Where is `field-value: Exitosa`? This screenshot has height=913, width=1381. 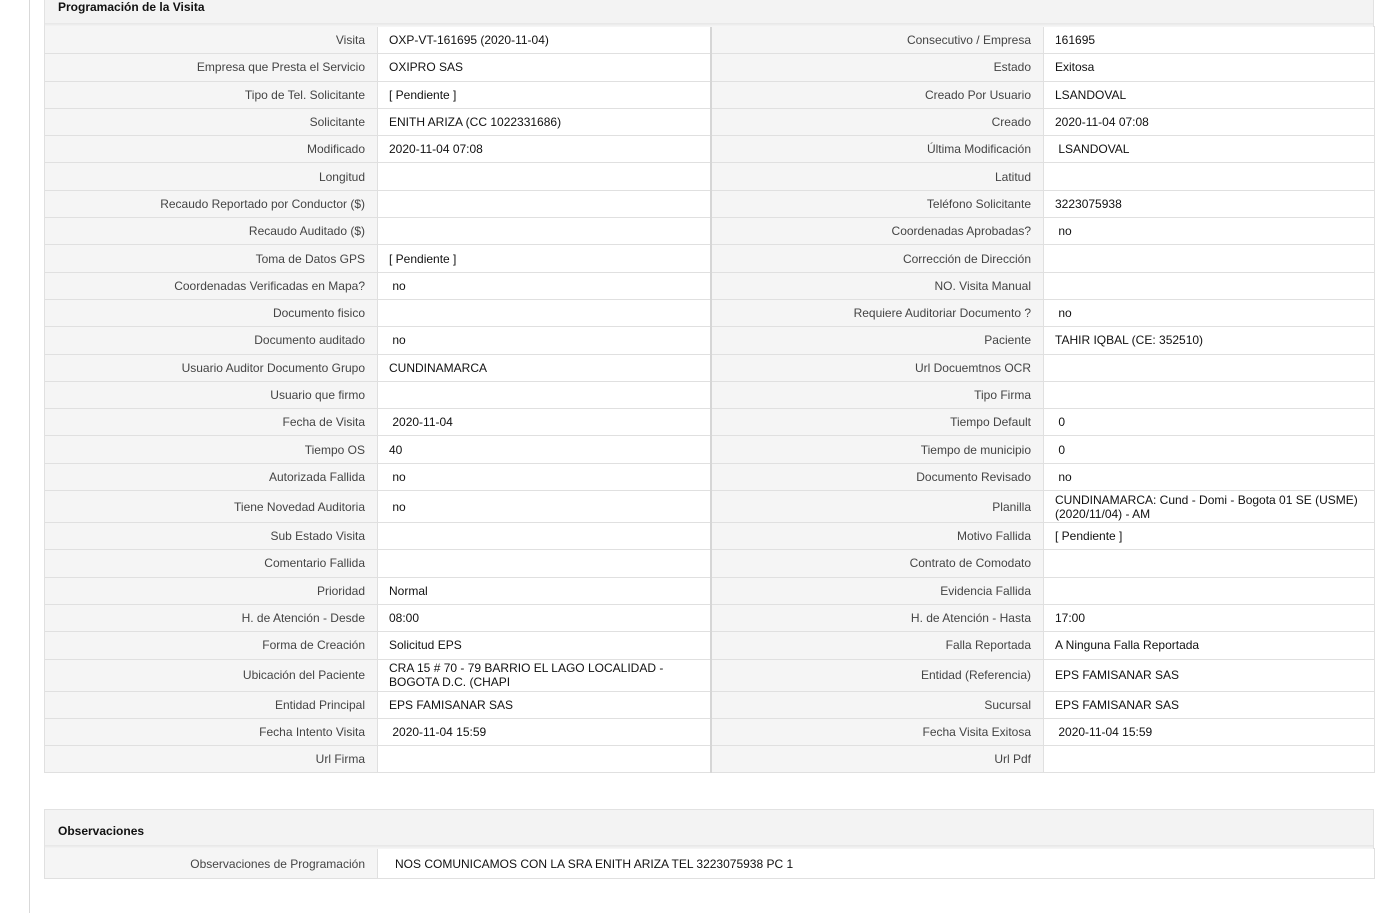
field-value: Exitosa is located at coordinates (1209, 67).